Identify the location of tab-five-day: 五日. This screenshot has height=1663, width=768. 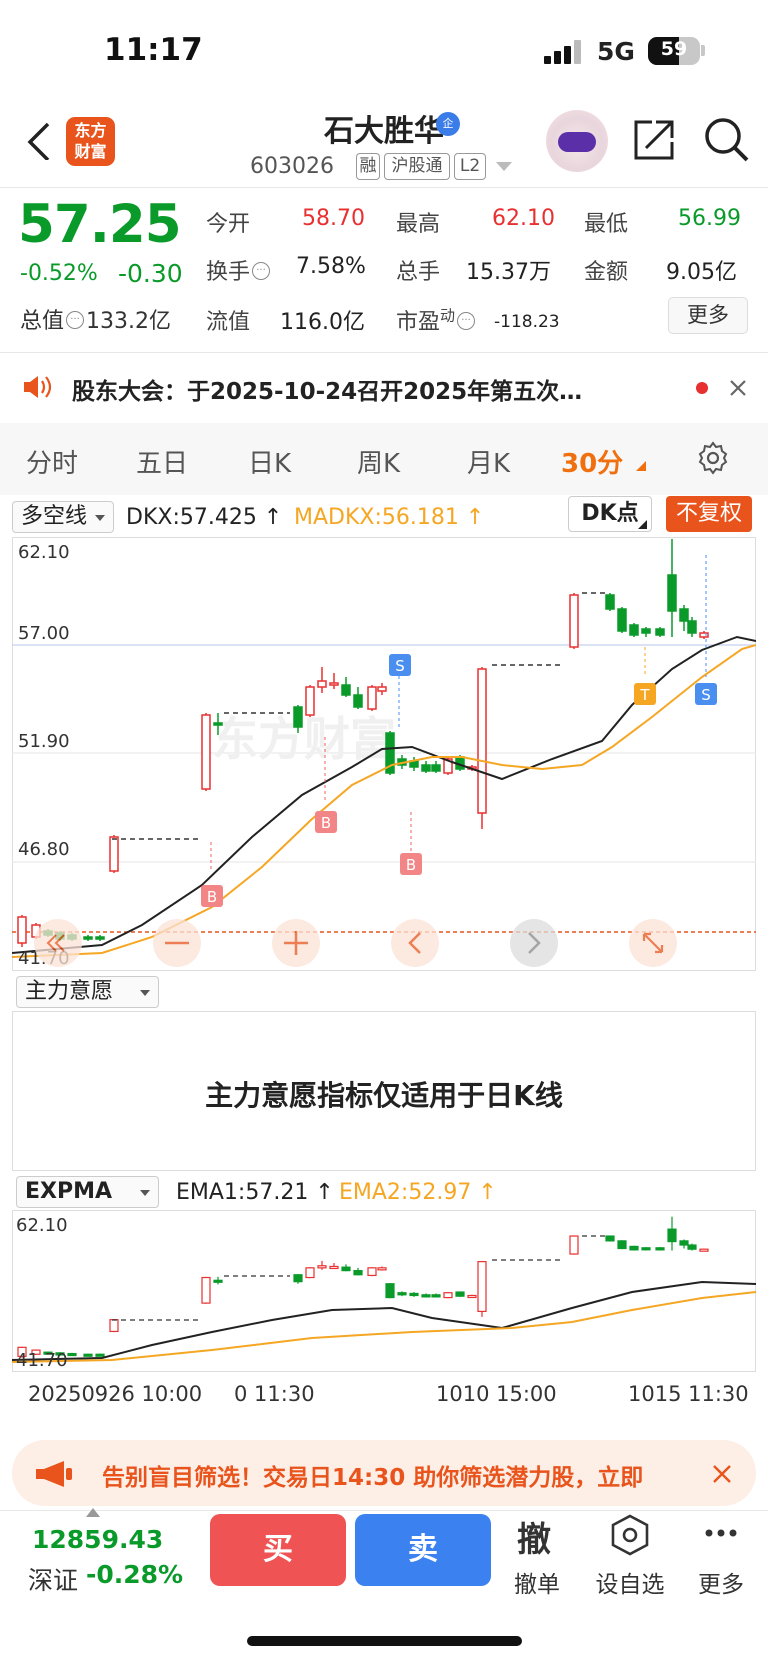
(162, 461).